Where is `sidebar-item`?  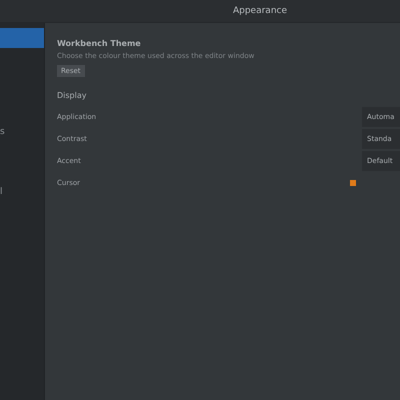 sidebar-item is located at coordinates (22, 38).